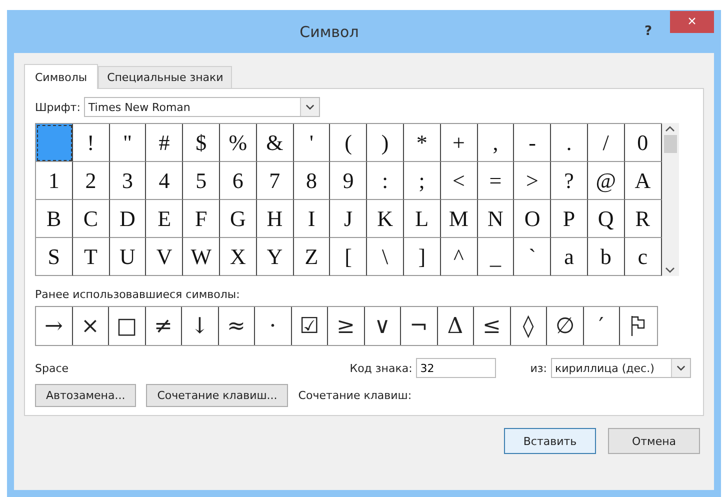  Describe the element at coordinates (165, 77) in the screenshot. I see `tab: Специальные знаки` at that location.